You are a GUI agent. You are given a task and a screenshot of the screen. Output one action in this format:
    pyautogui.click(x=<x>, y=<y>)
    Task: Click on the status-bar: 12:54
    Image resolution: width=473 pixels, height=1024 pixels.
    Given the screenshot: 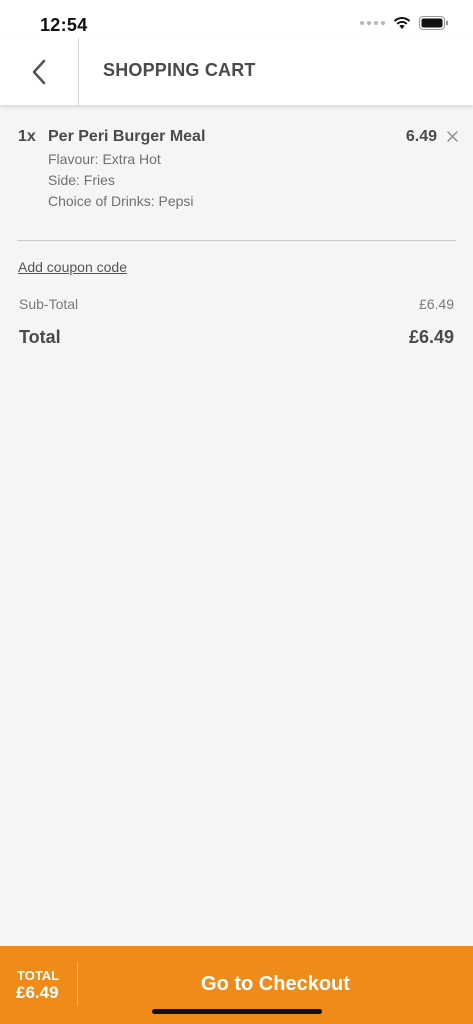 What is the action you would take?
    pyautogui.click(x=236, y=19)
    